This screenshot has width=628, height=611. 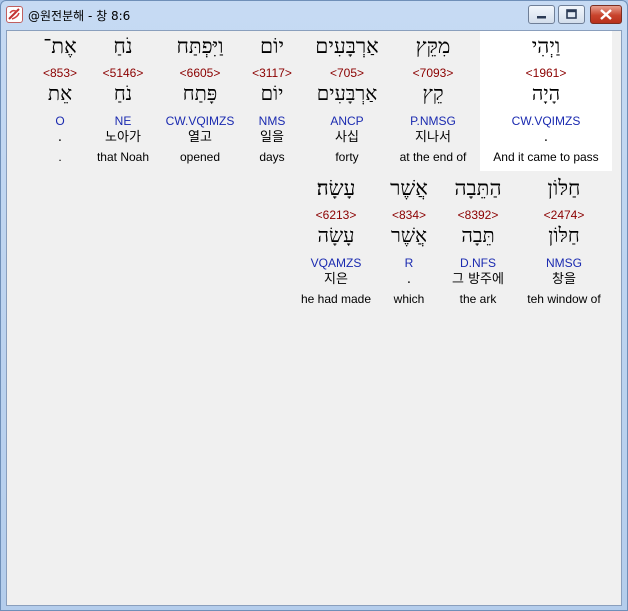 What do you see at coordinates (272, 121) in the screenshot?
I see `morph-code: NMS` at bounding box center [272, 121].